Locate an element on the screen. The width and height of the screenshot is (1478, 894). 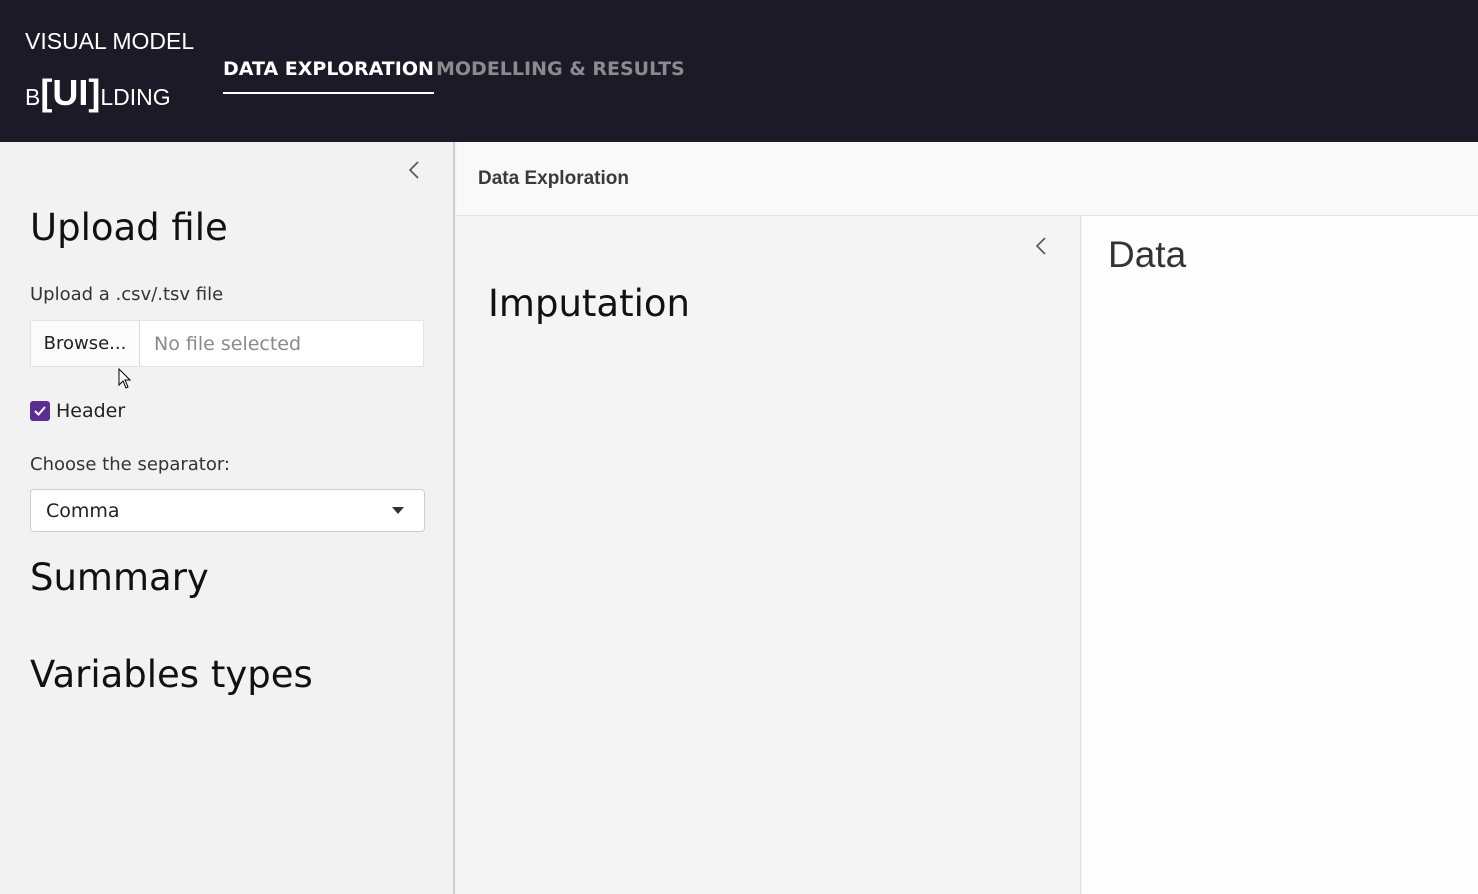
main-header: Data Exploration is located at coordinates (967, 179).